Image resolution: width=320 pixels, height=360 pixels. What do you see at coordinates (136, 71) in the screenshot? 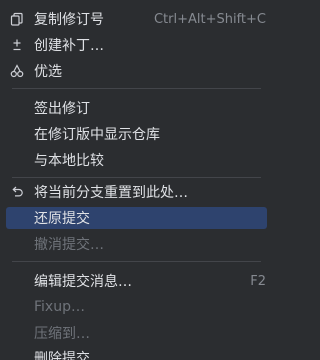
I see `cherry-pick-item: 优选` at bounding box center [136, 71].